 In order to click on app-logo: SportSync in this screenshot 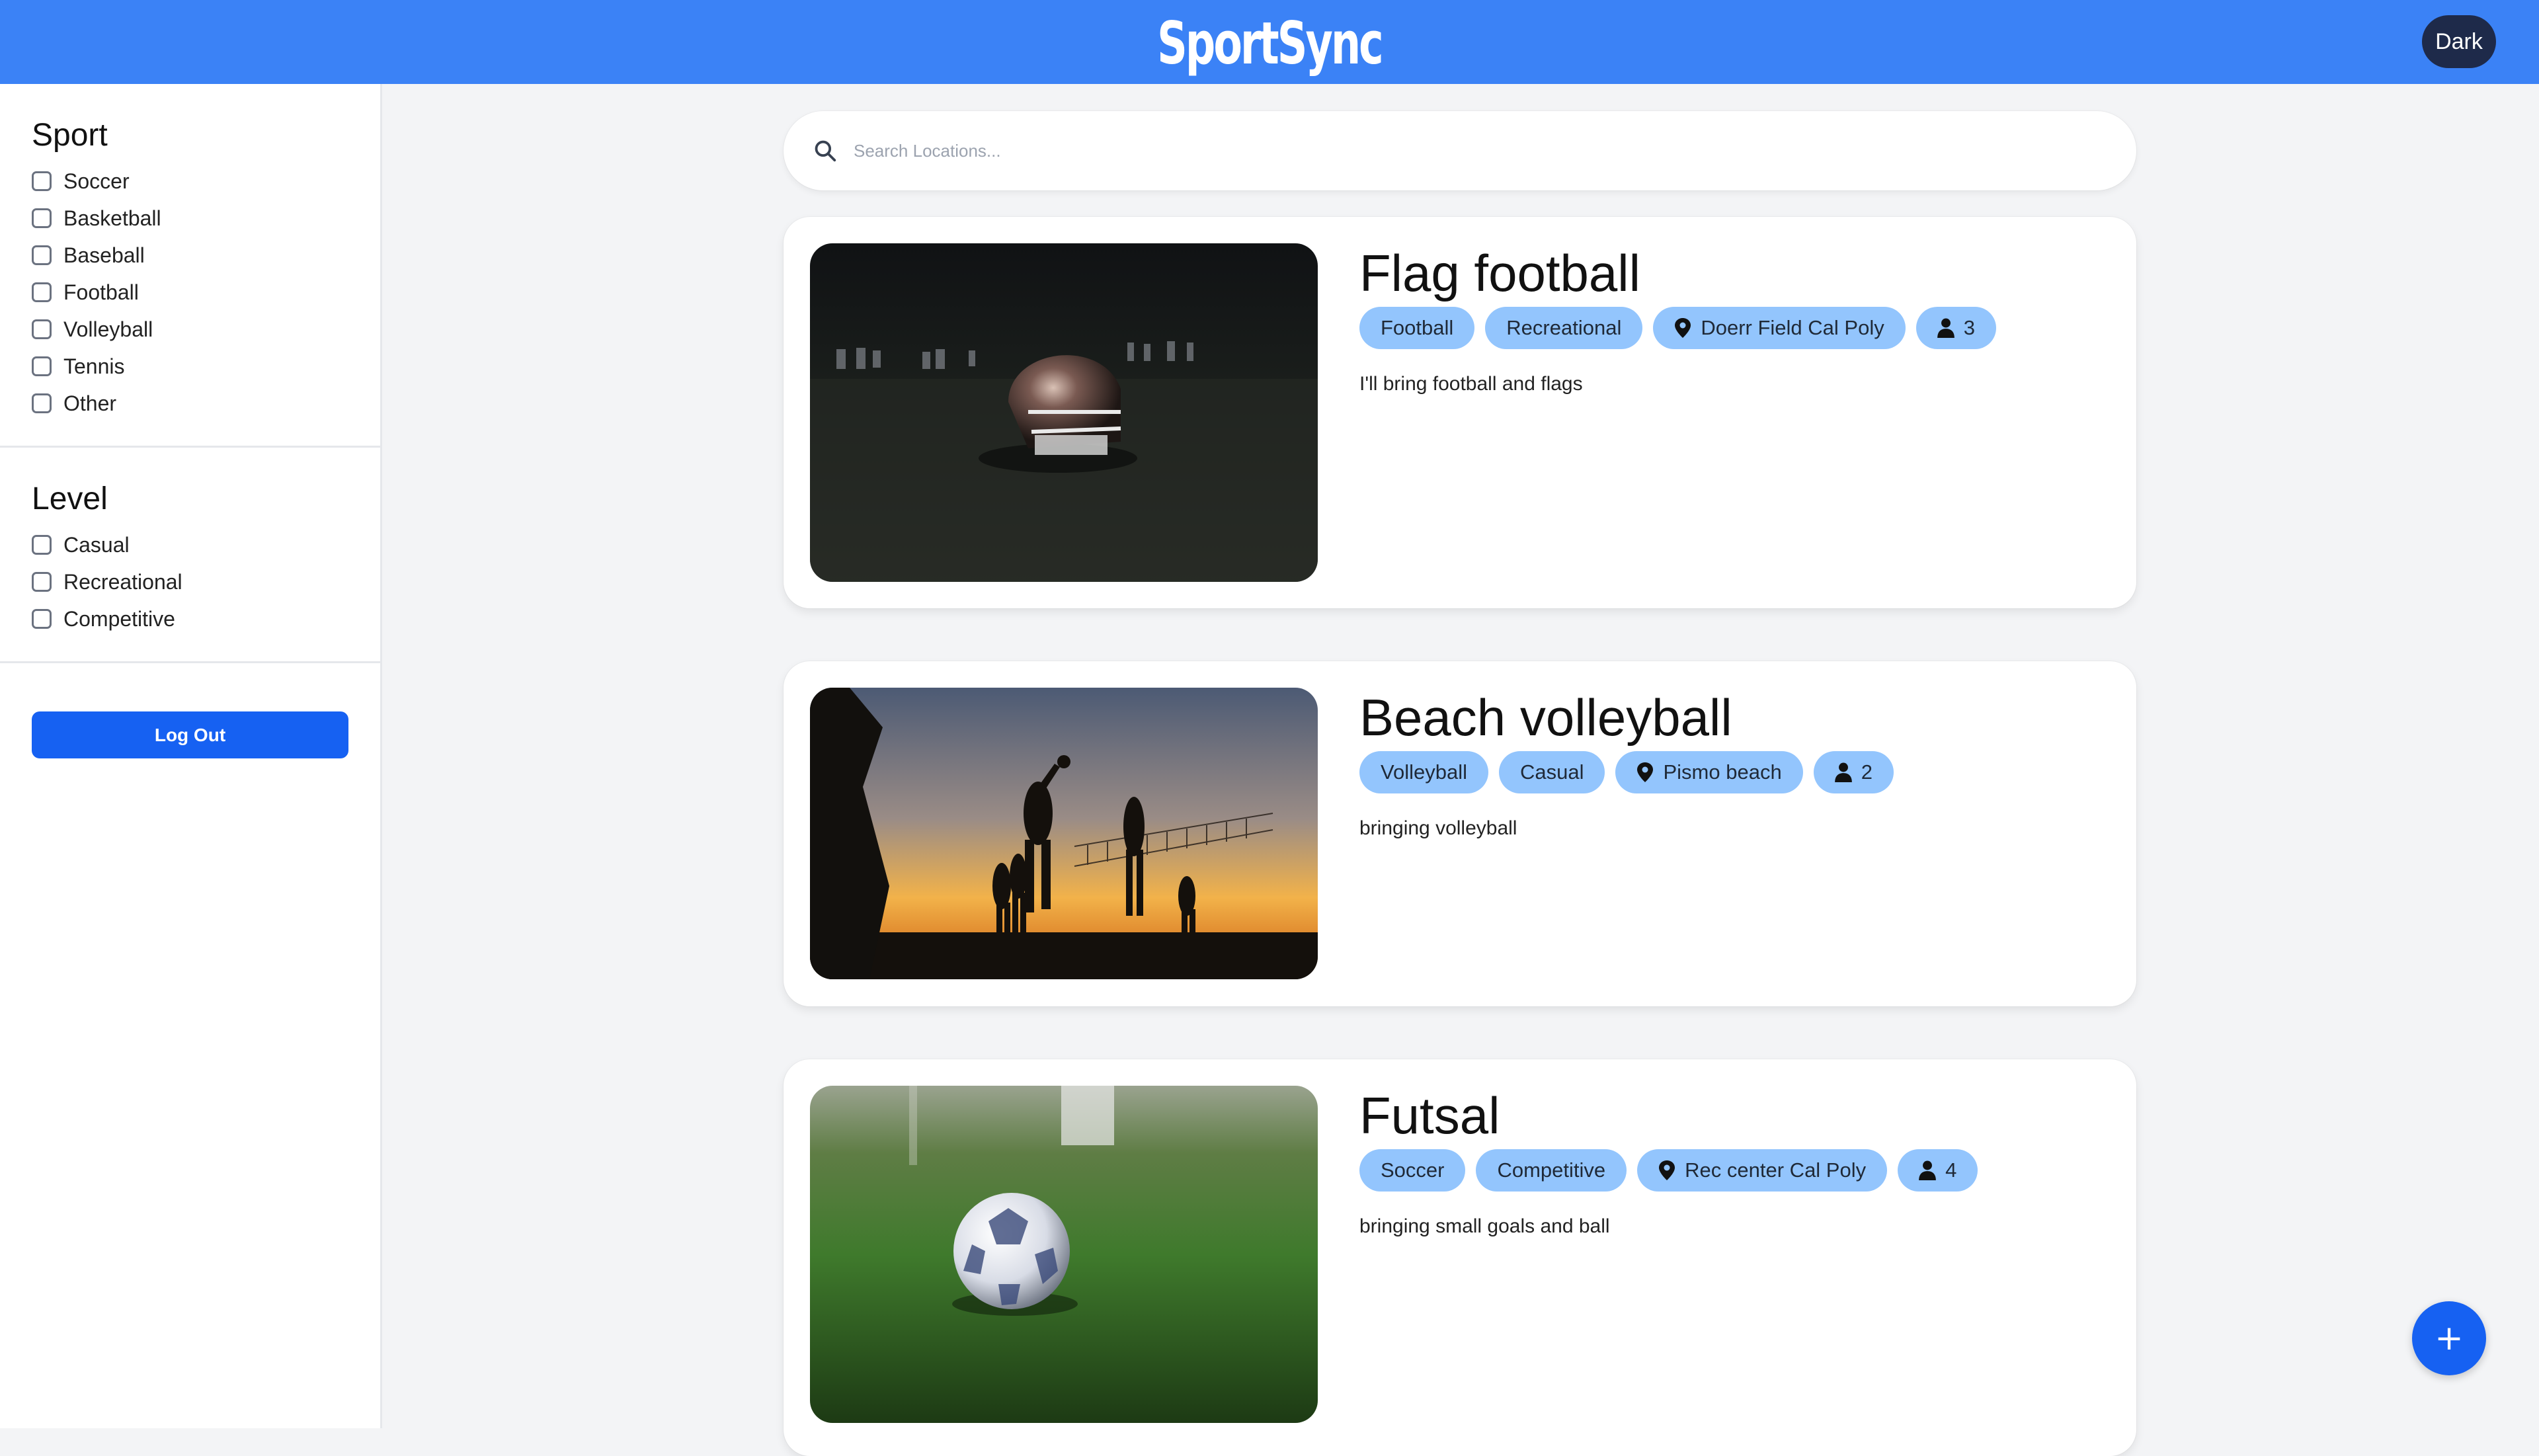, I will do `click(1270, 43)`.